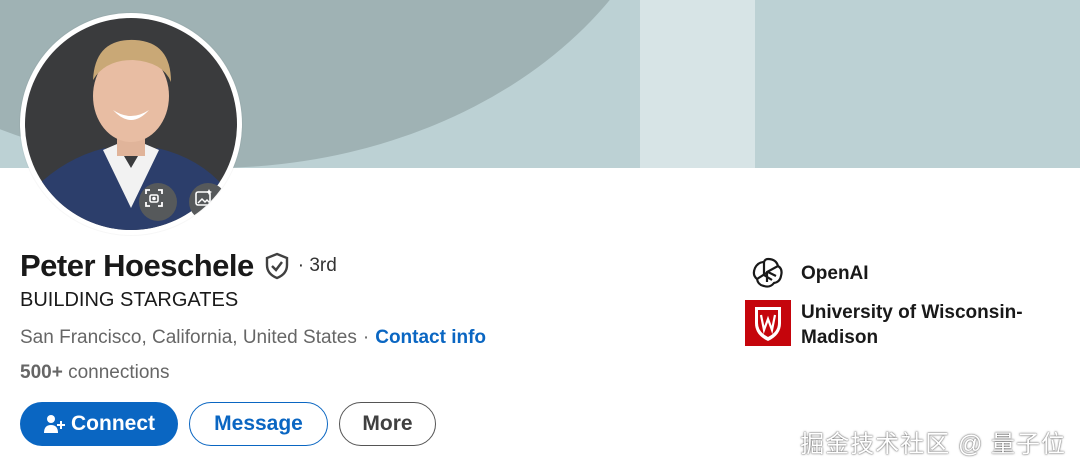 The width and height of the screenshot is (1080, 469). I want to click on location-text: San Francisco, California, United States, so click(188, 337).